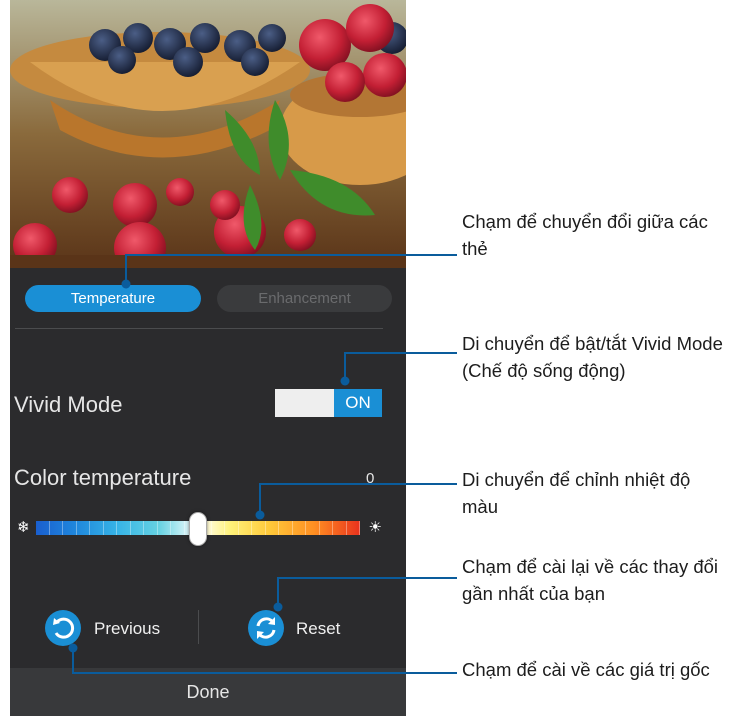  I want to click on reset-button, so click(266, 628).